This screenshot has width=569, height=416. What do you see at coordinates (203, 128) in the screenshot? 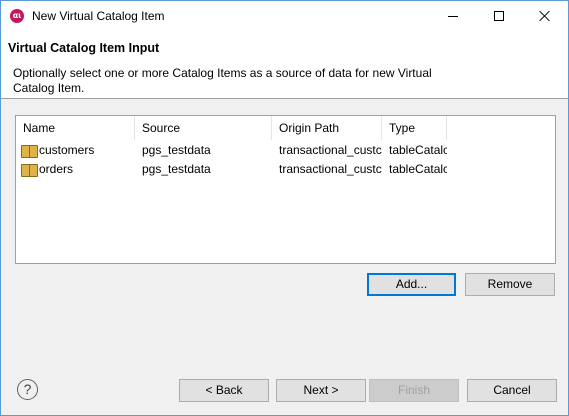
I see `column-header-source: Source` at bounding box center [203, 128].